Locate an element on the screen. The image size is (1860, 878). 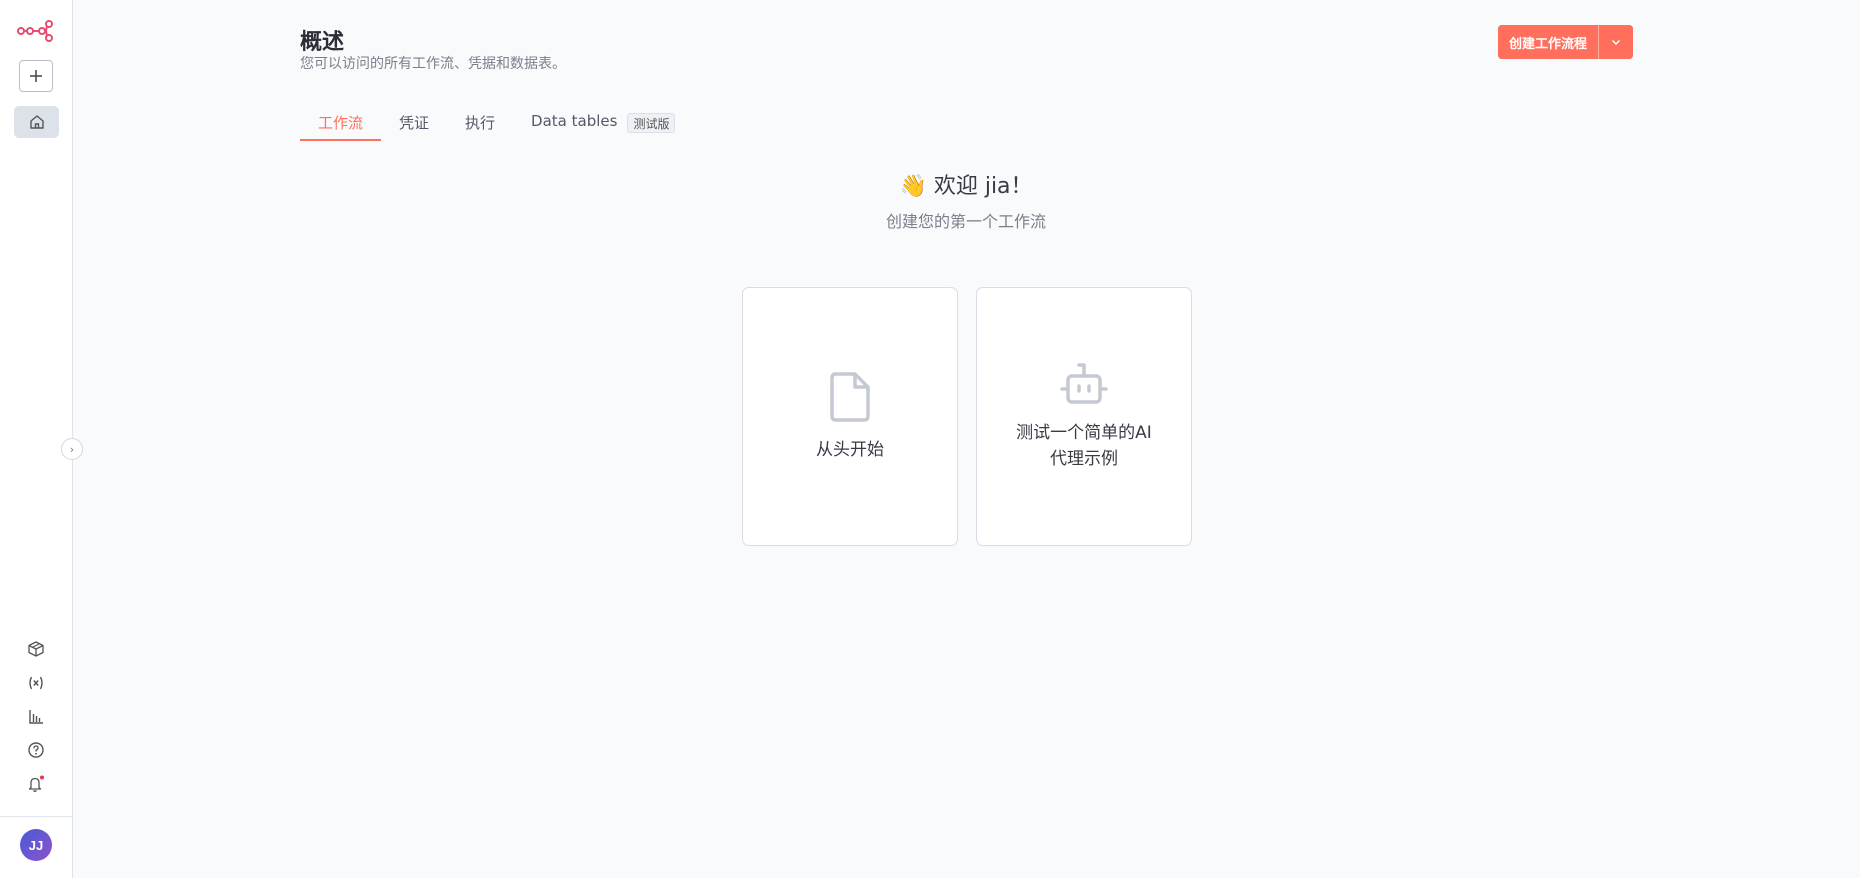
create-workflow-button: 创建工作流程 is located at coordinates (1548, 42).